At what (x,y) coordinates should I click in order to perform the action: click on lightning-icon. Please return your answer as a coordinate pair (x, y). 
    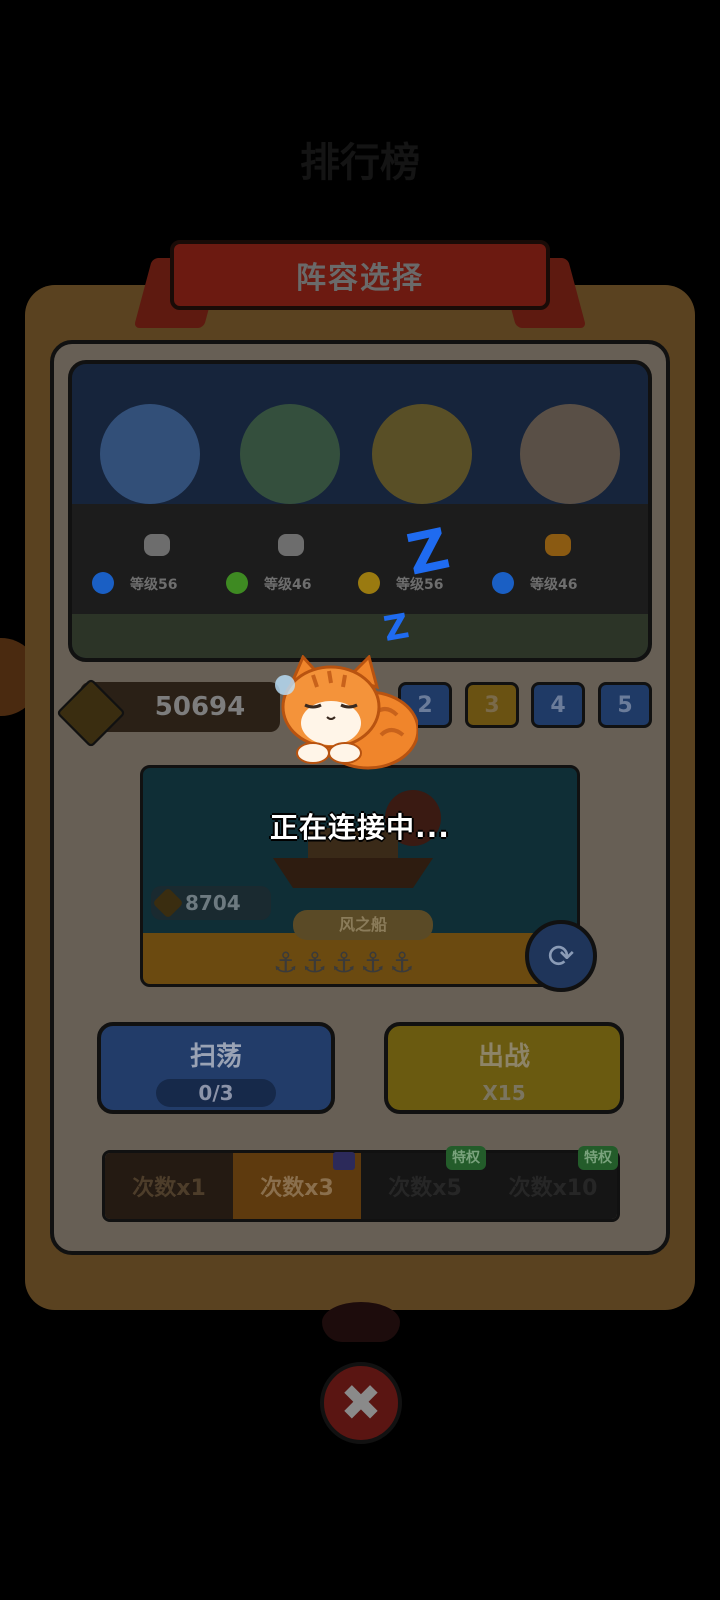
    Looking at the image, I should click on (369, 583).